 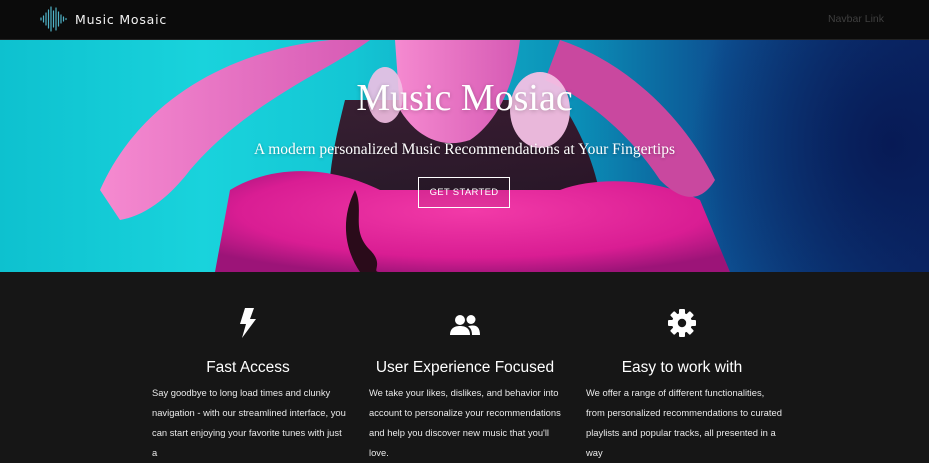 What do you see at coordinates (121, 19) in the screenshot?
I see `brand-name: Music Mosaic` at bounding box center [121, 19].